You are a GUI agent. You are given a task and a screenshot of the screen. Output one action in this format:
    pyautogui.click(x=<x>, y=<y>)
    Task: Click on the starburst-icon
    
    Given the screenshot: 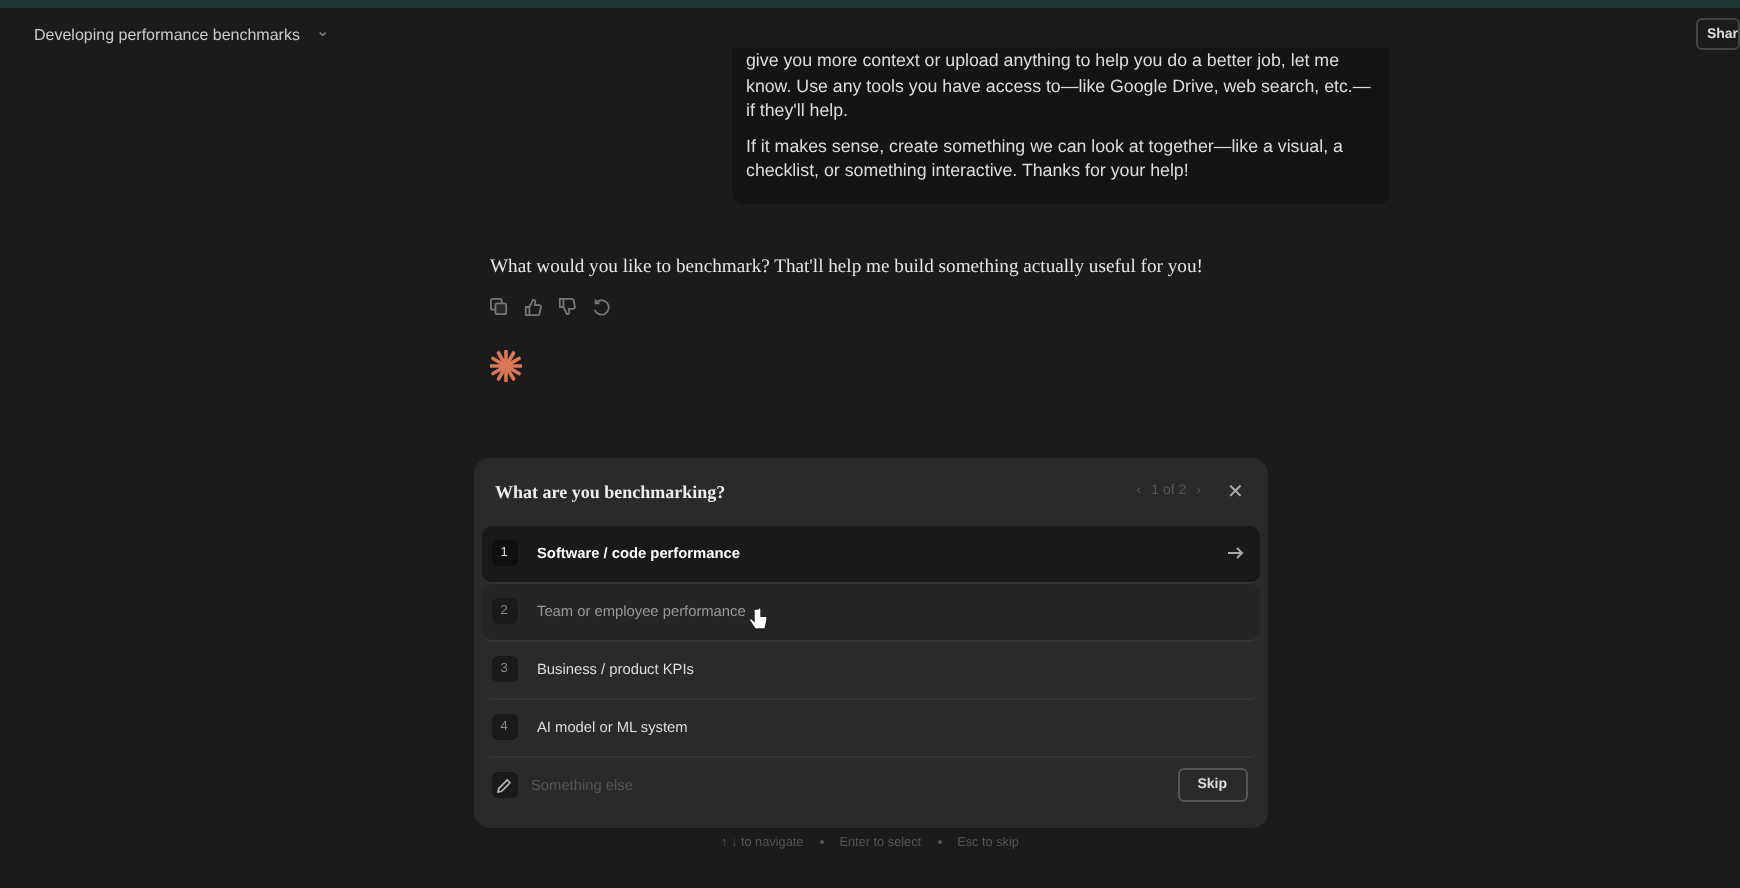 What is the action you would take?
    pyautogui.click(x=506, y=365)
    